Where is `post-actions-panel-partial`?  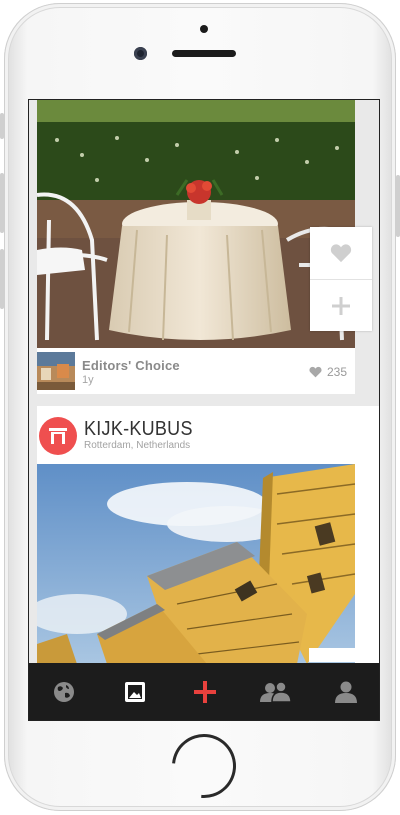
post-actions-panel-partial is located at coordinates (339, 655).